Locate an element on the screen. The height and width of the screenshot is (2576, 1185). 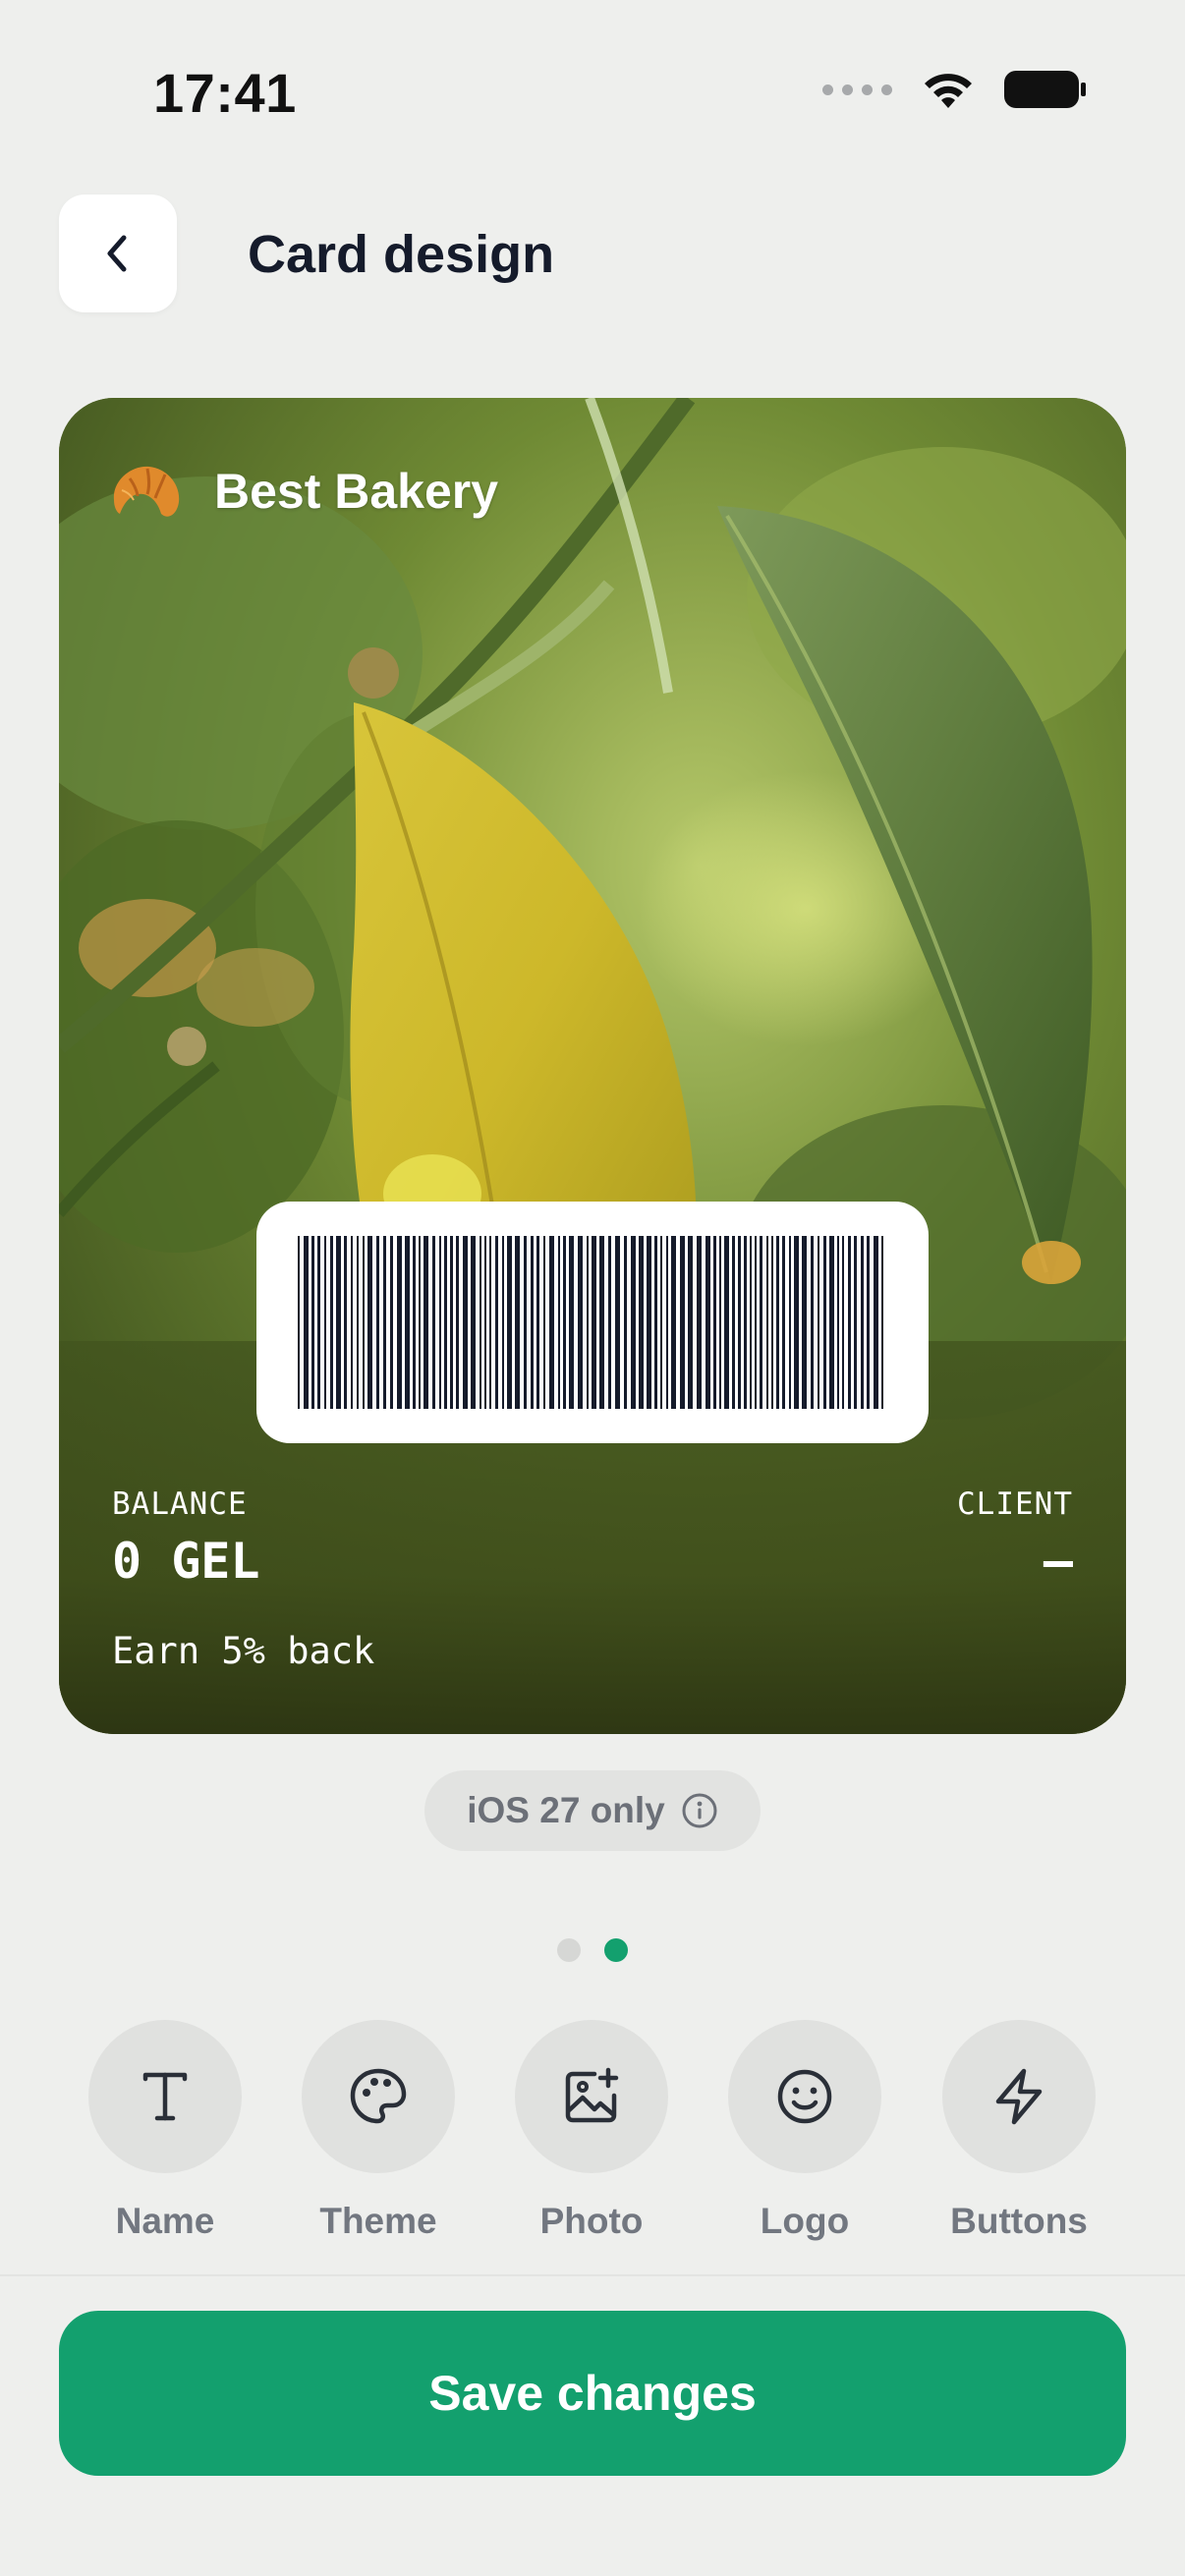
balance-value: 0 GEL is located at coordinates (186, 1561).